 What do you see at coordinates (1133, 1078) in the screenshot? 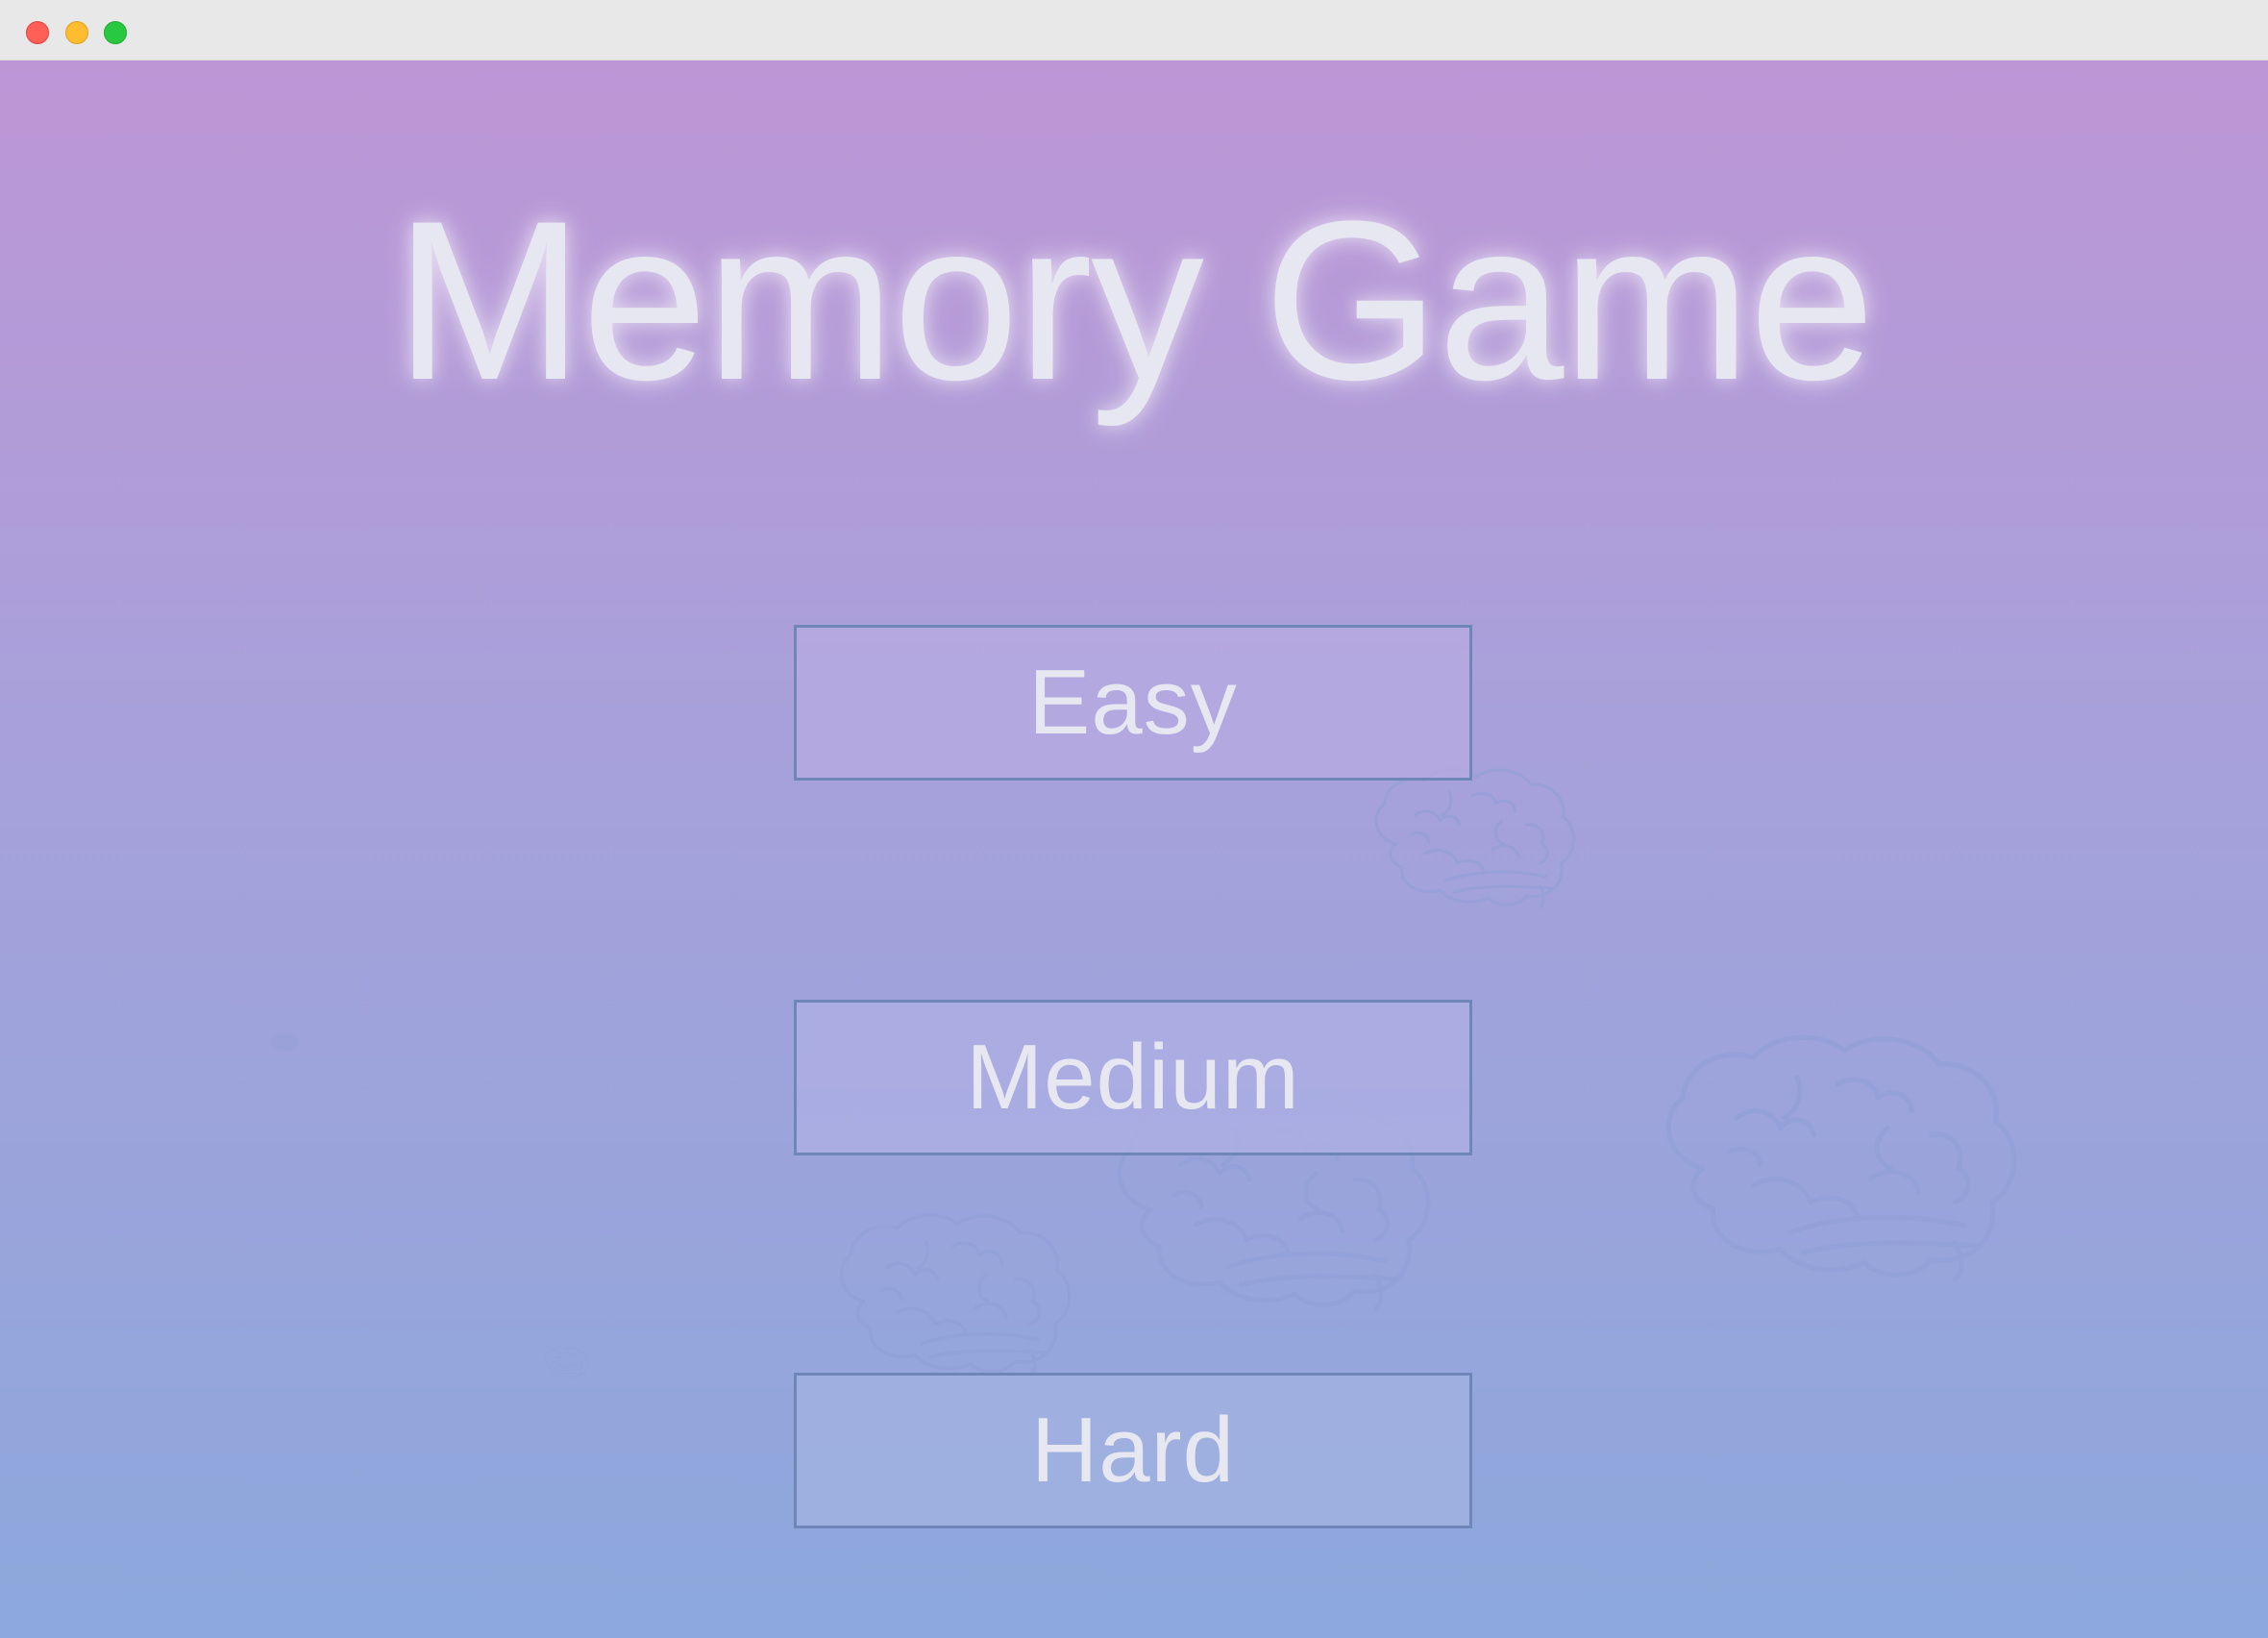
I see `medium-button: Medium` at bounding box center [1133, 1078].